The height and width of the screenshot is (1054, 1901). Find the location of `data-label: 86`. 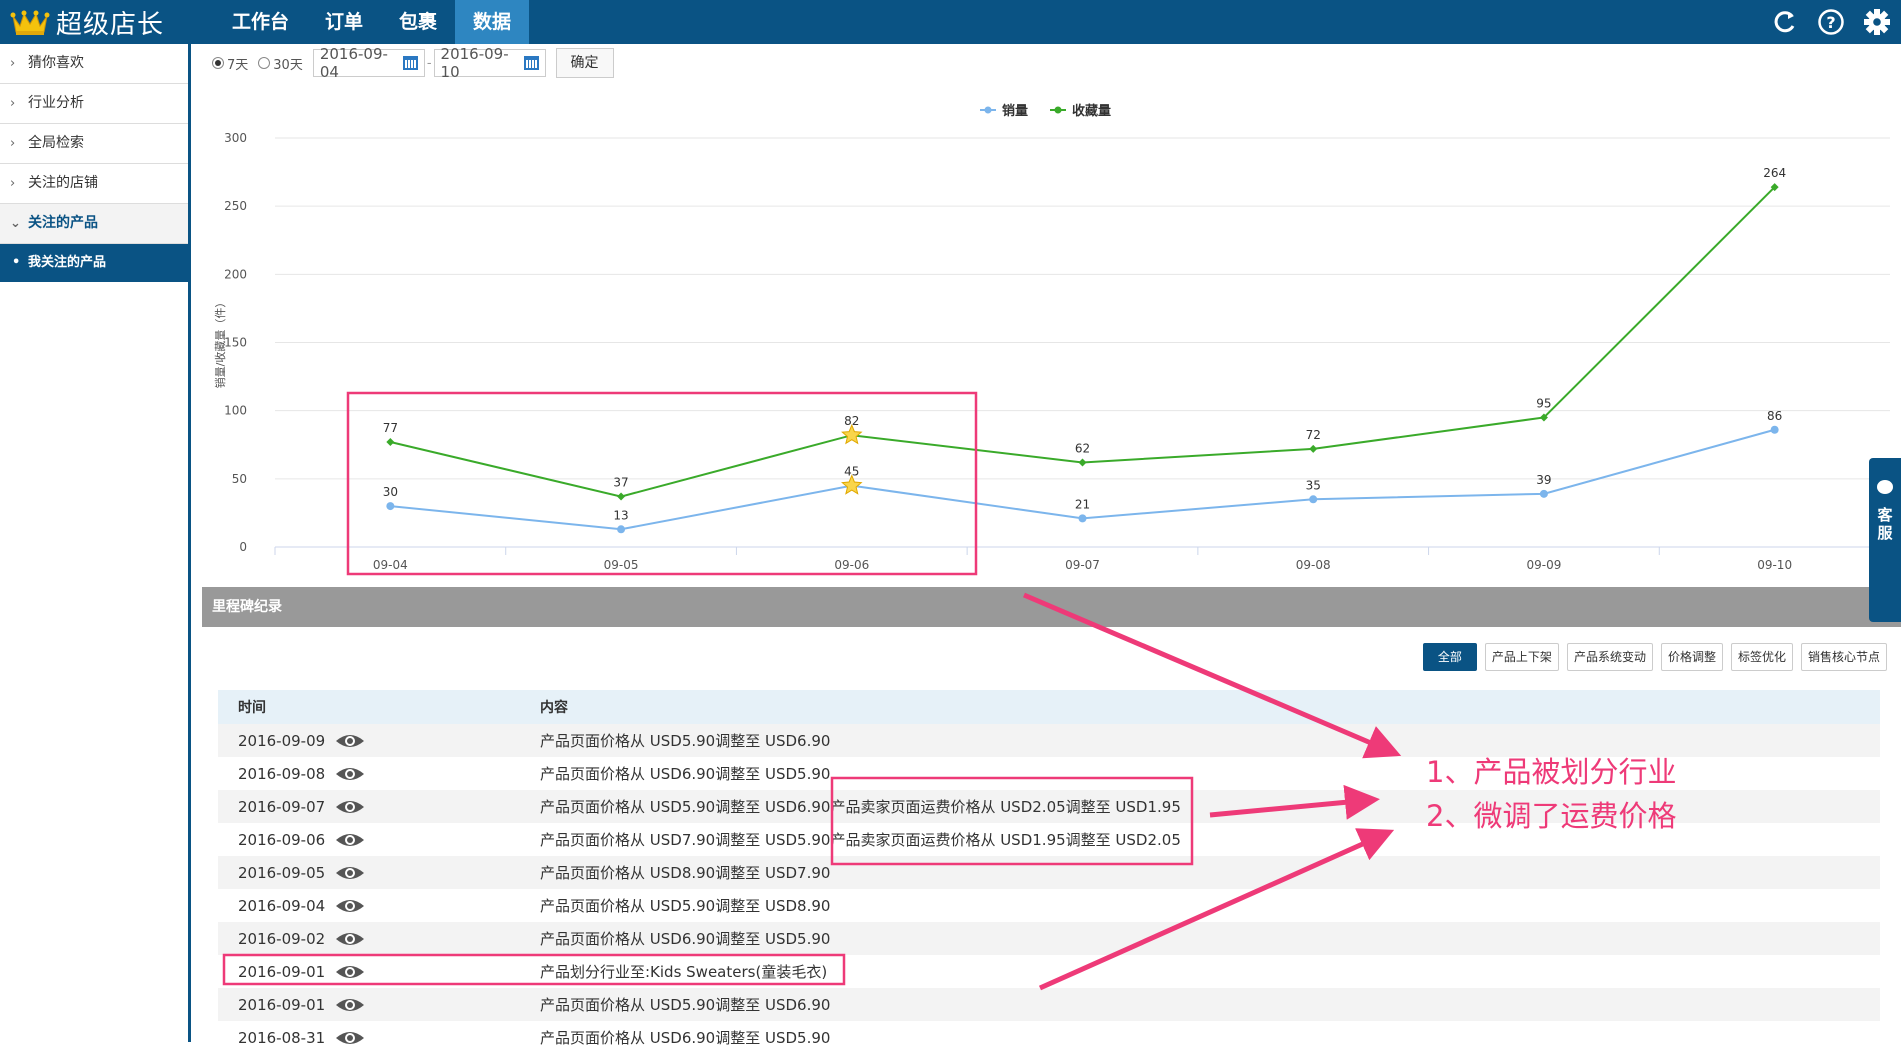

data-label: 86 is located at coordinates (1774, 416).